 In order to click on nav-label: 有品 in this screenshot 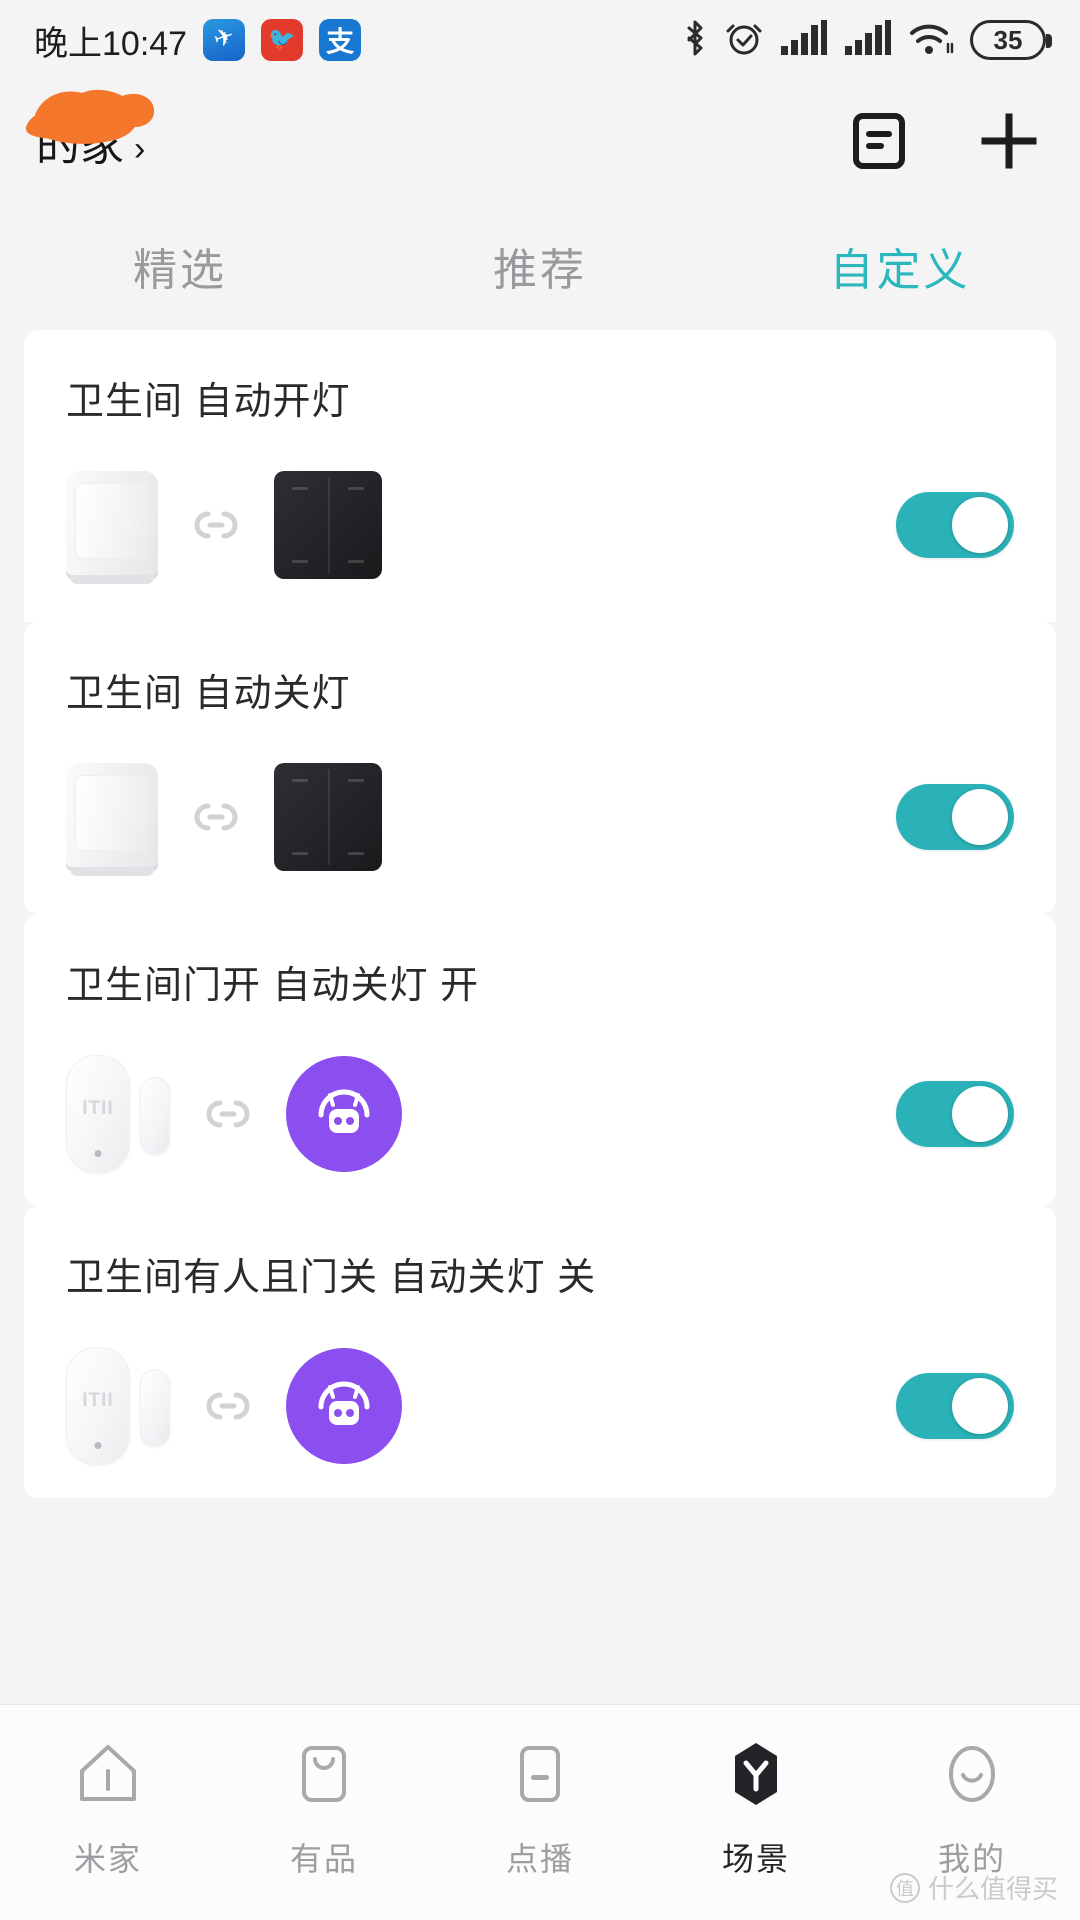, I will do `click(323, 1859)`.